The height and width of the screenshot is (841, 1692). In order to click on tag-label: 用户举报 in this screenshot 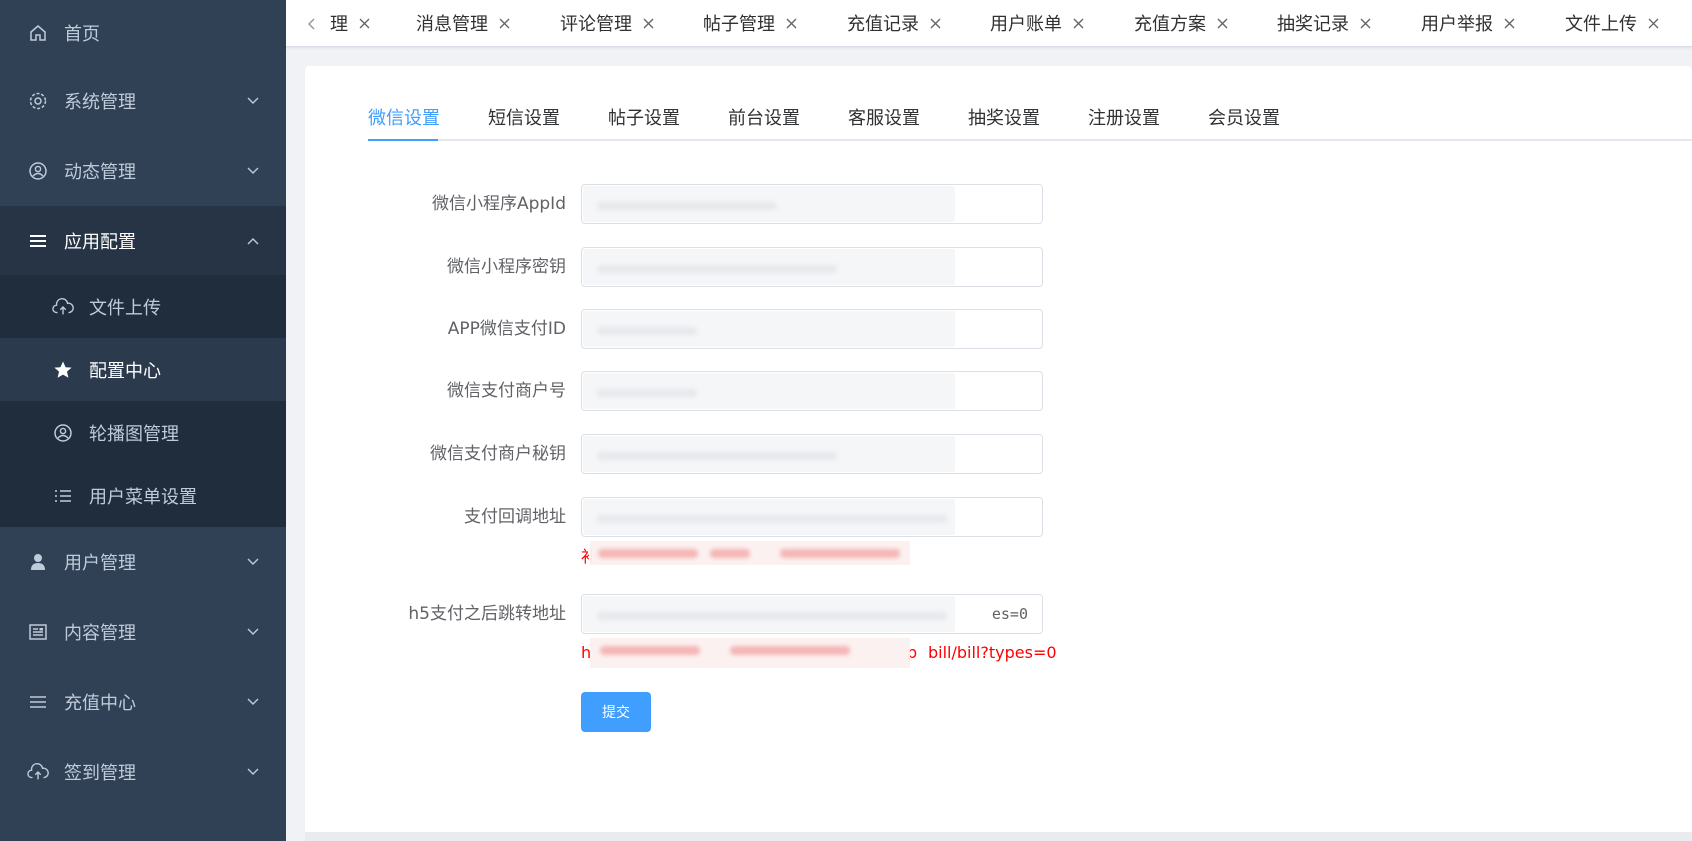, I will do `click(1457, 24)`.